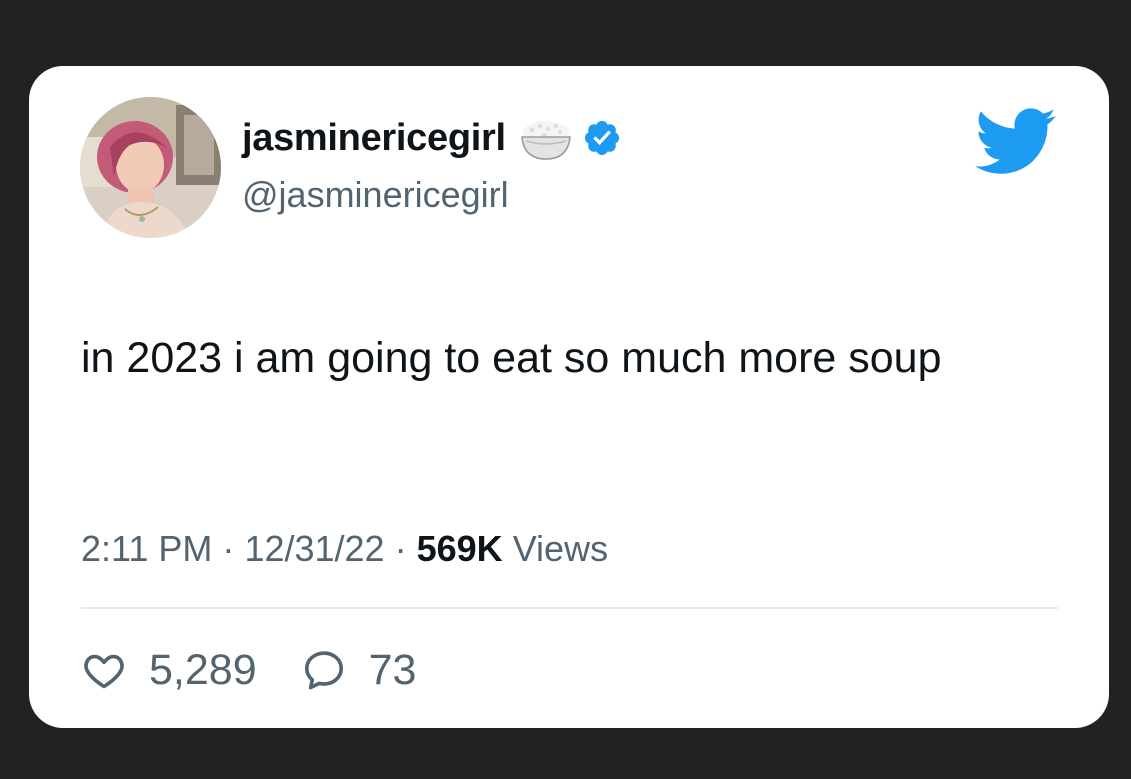 Image resolution: width=1131 pixels, height=779 pixels. I want to click on heart-icon, so click(104, 671).